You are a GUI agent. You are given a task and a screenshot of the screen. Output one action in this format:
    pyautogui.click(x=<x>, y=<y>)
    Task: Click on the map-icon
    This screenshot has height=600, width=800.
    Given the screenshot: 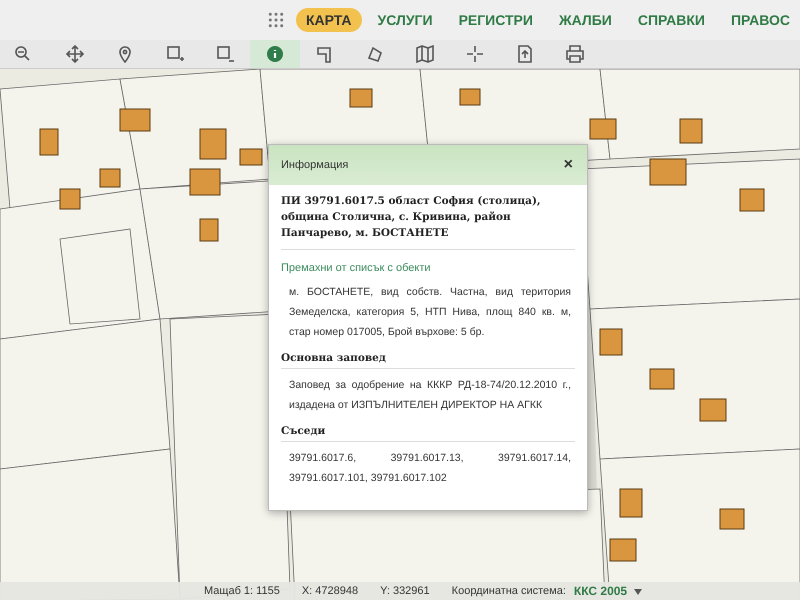 What is the action you would take?
    pyautogui.click(x=425, y=54)
    